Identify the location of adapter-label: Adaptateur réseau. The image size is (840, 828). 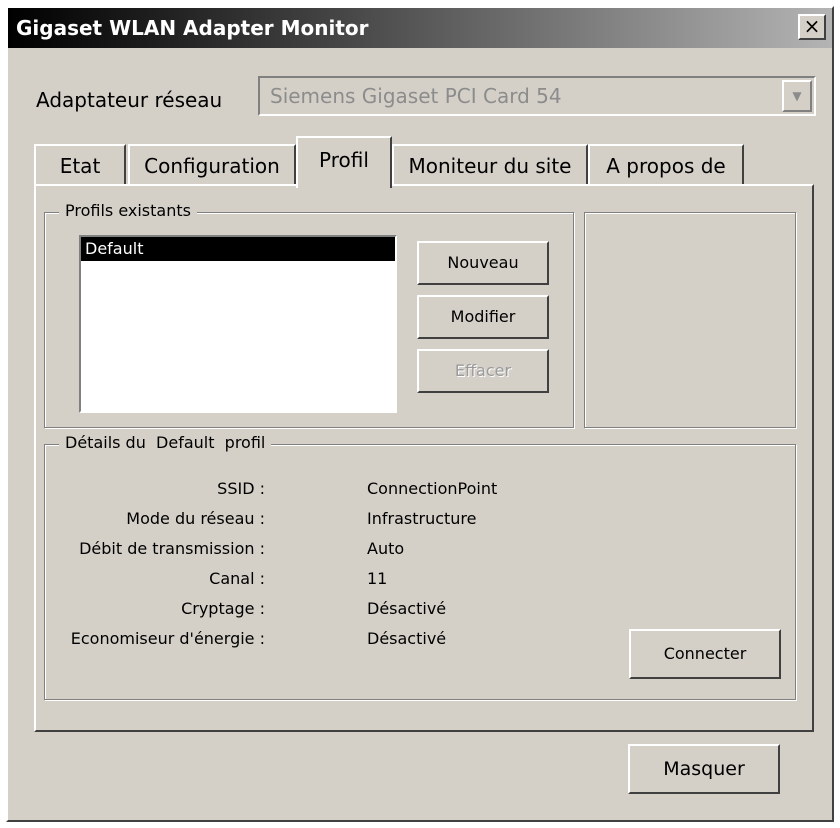
(129, 100).